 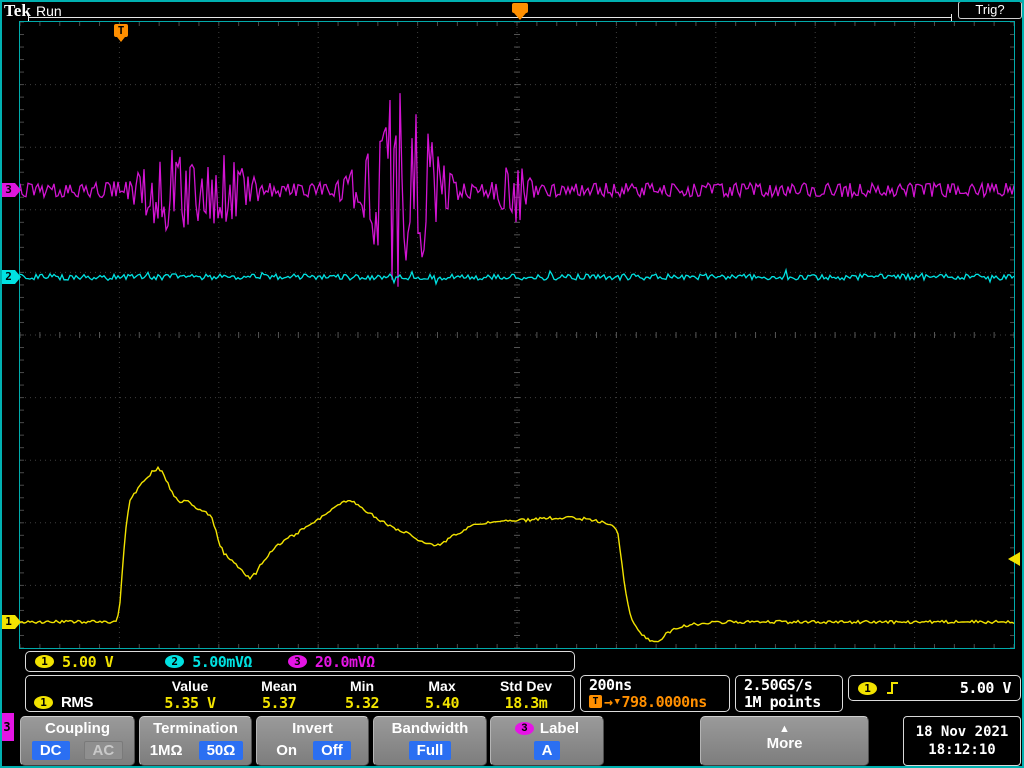 I want to click on record-length: 1M points, so click(x=782, y=701).